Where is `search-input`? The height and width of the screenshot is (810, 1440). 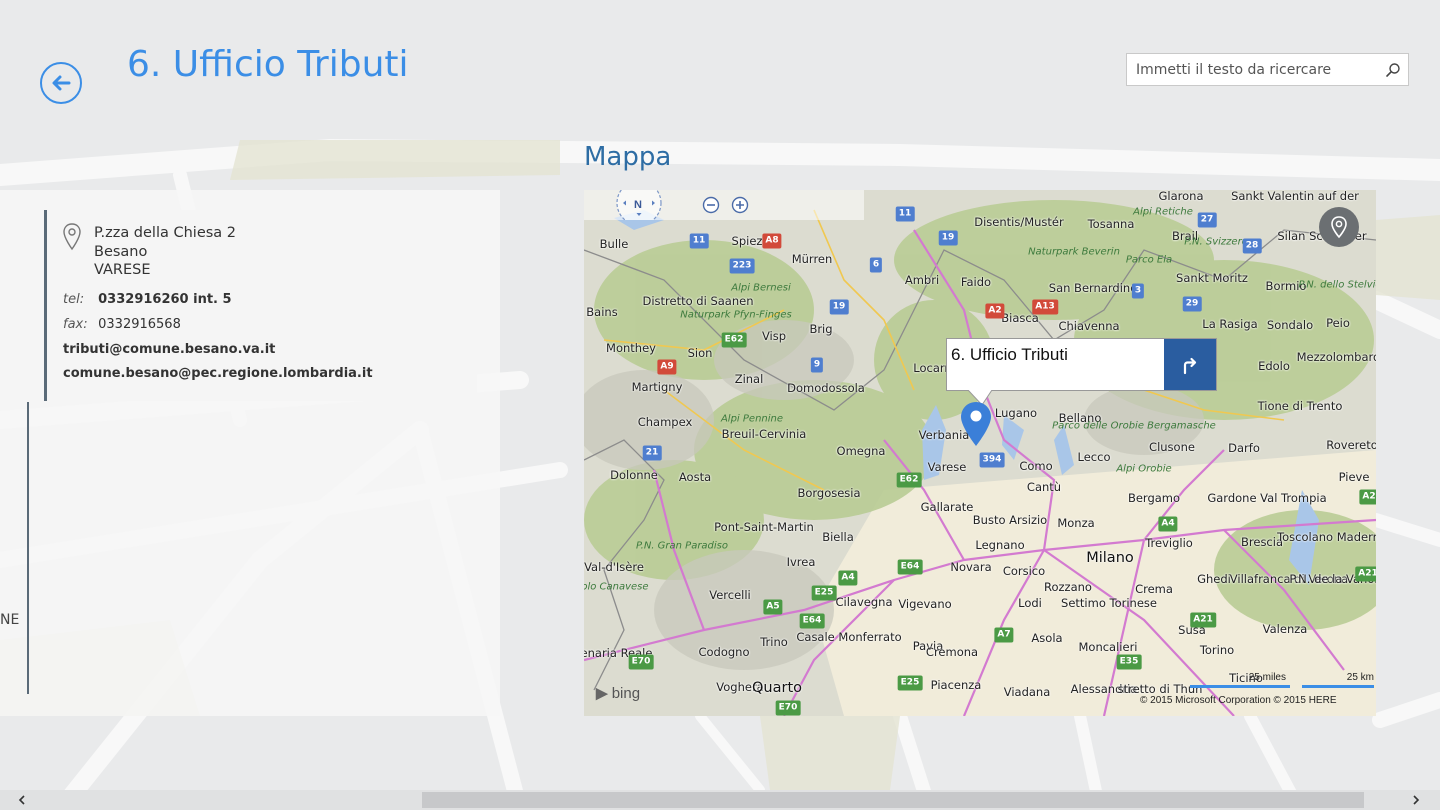 search-input is located at coordinates (1253, 69).